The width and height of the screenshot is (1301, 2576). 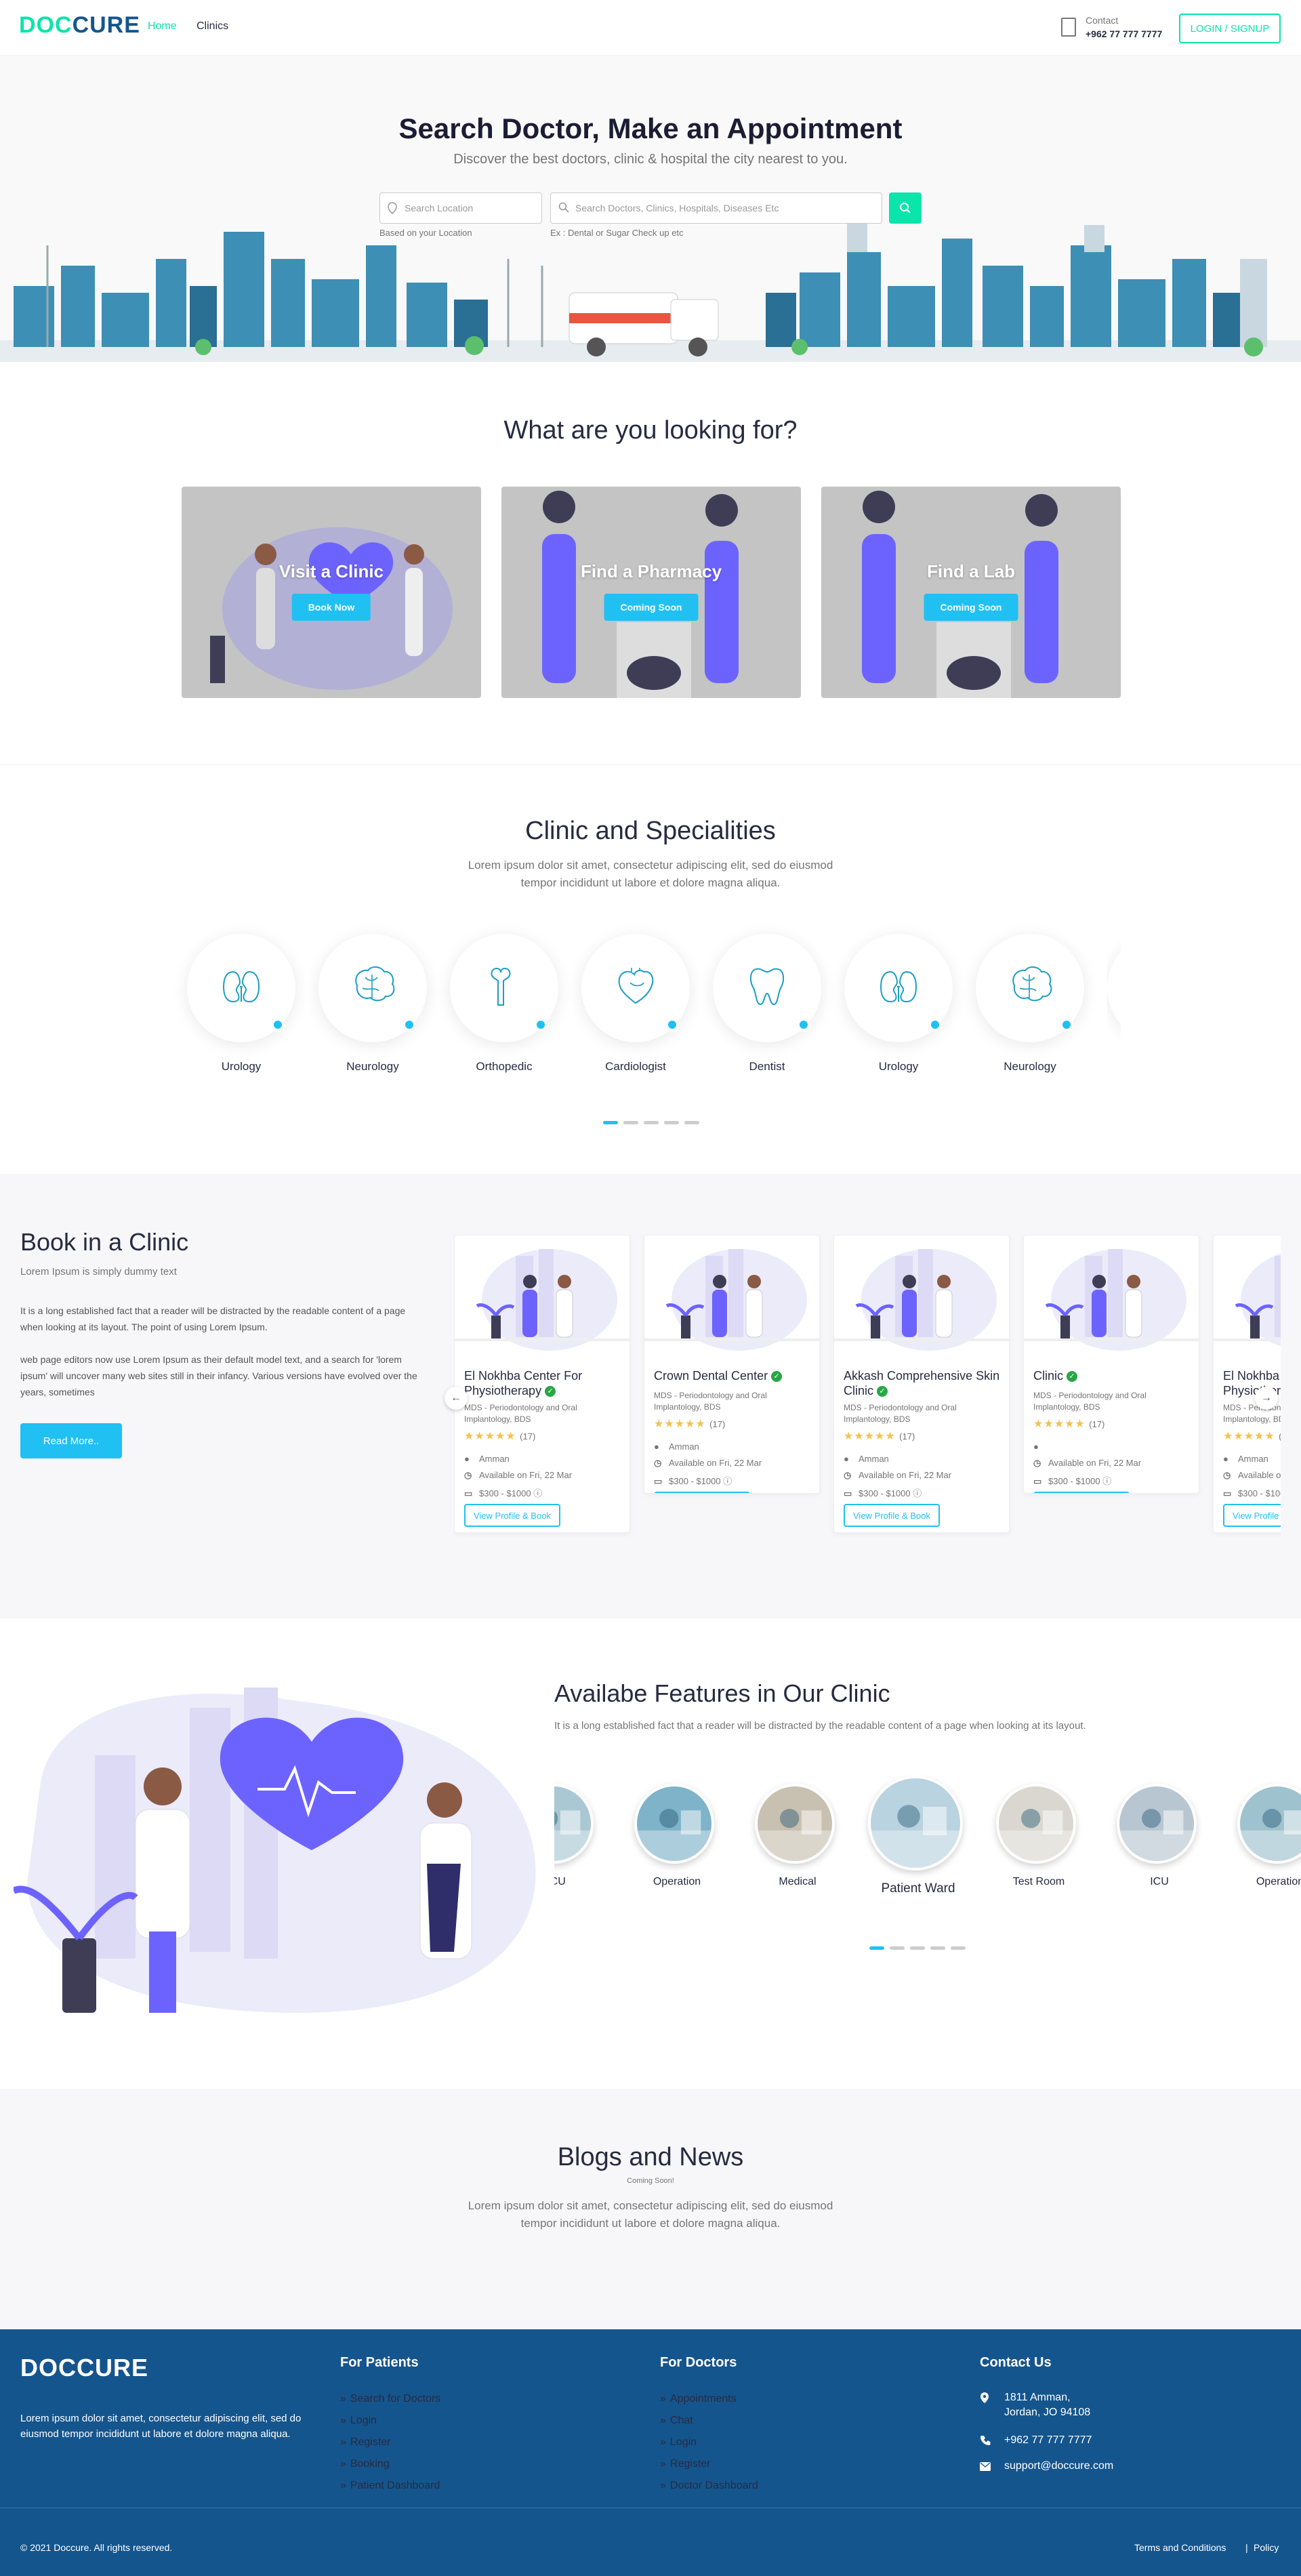 What do you see at coordinates (390, 2399) in the screenshot?
I see `patient-link: » Search for Doctors` at bounding box center [390, 2399].